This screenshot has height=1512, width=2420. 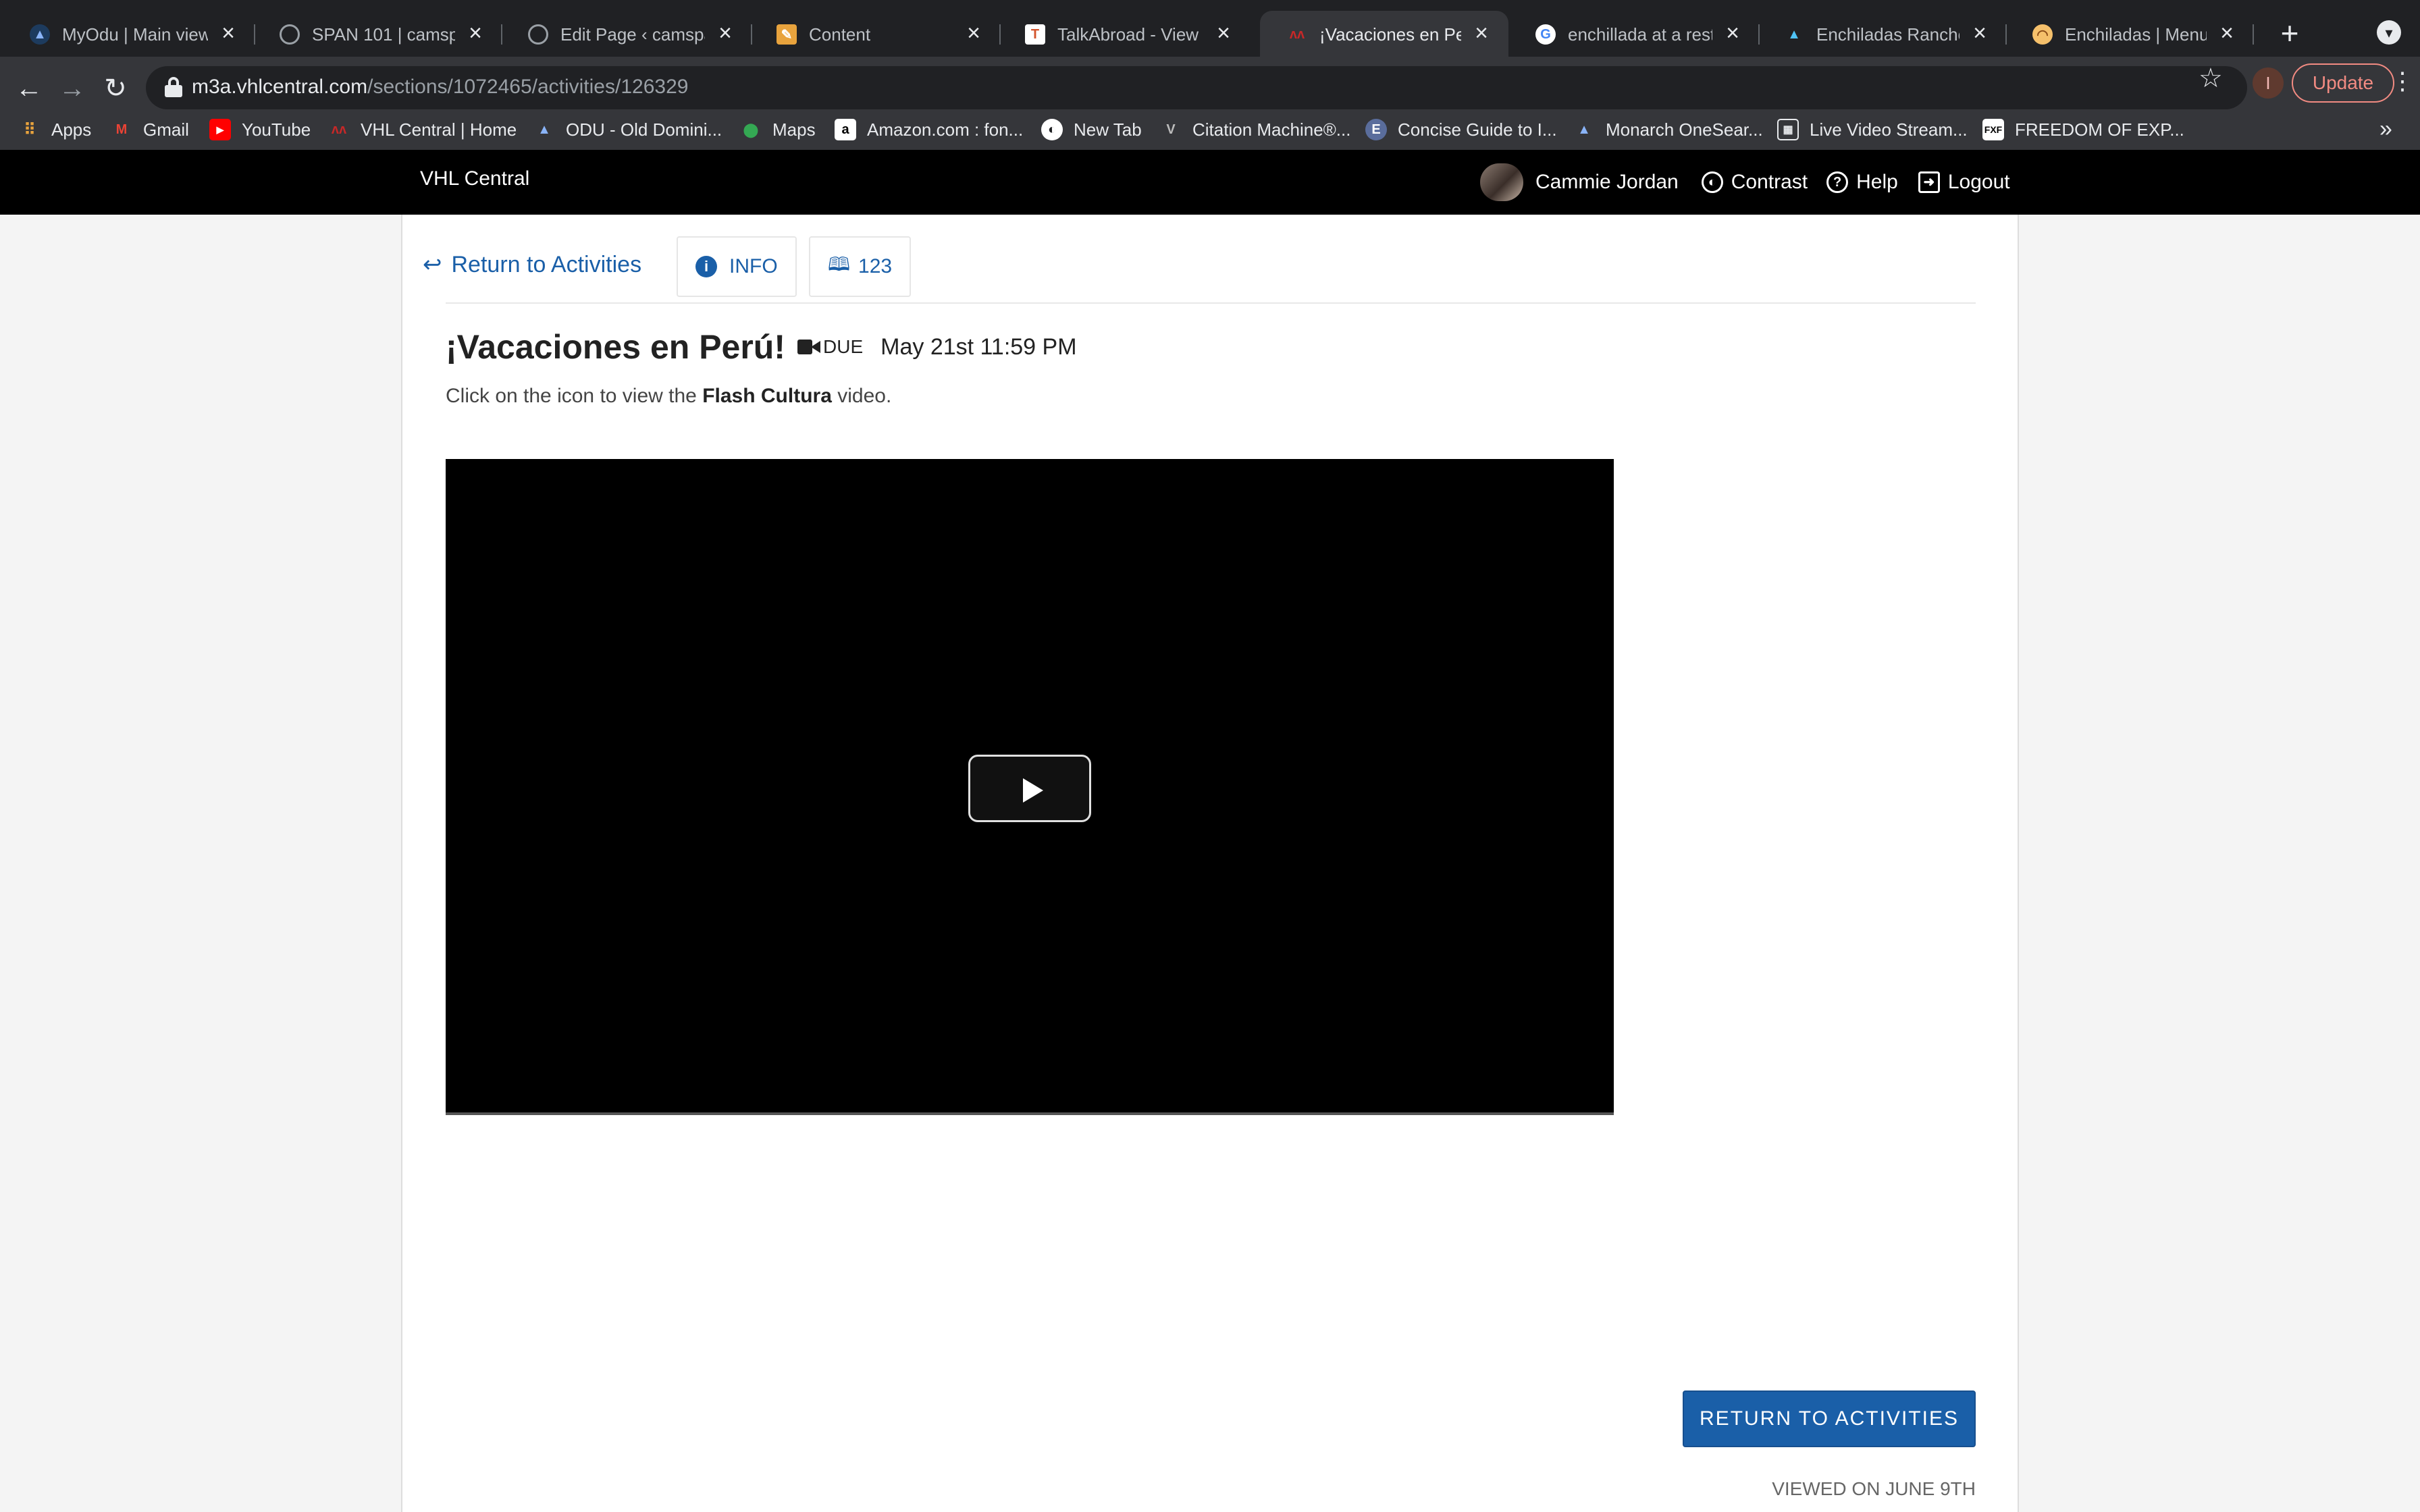 I want to click on citation-icon: V, so click(x=1171, y=129).